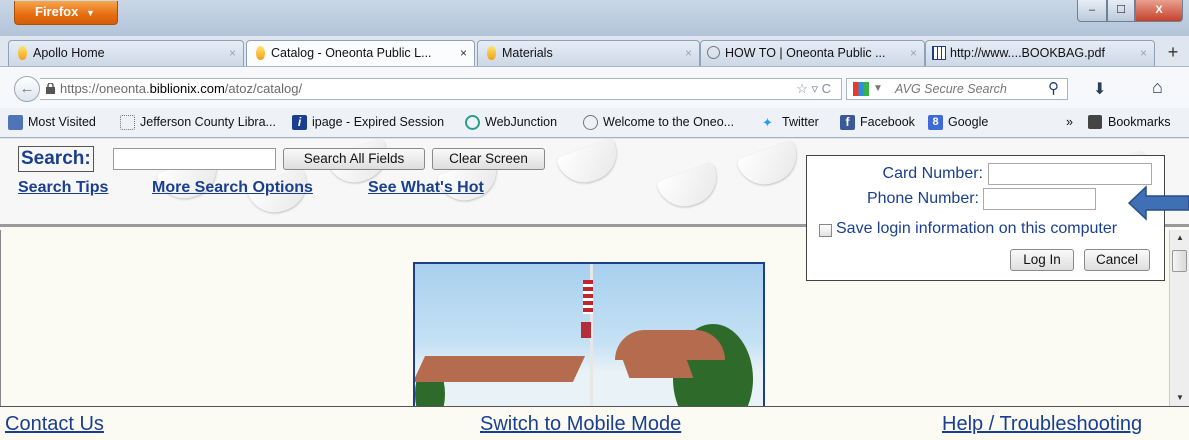 Image resolution: width=1189 pixels, height=440 pixels. Describe the element at coordinates (951, 89) in the screenshot. I see `search-placeholder: AVG Secure Search` at that location.